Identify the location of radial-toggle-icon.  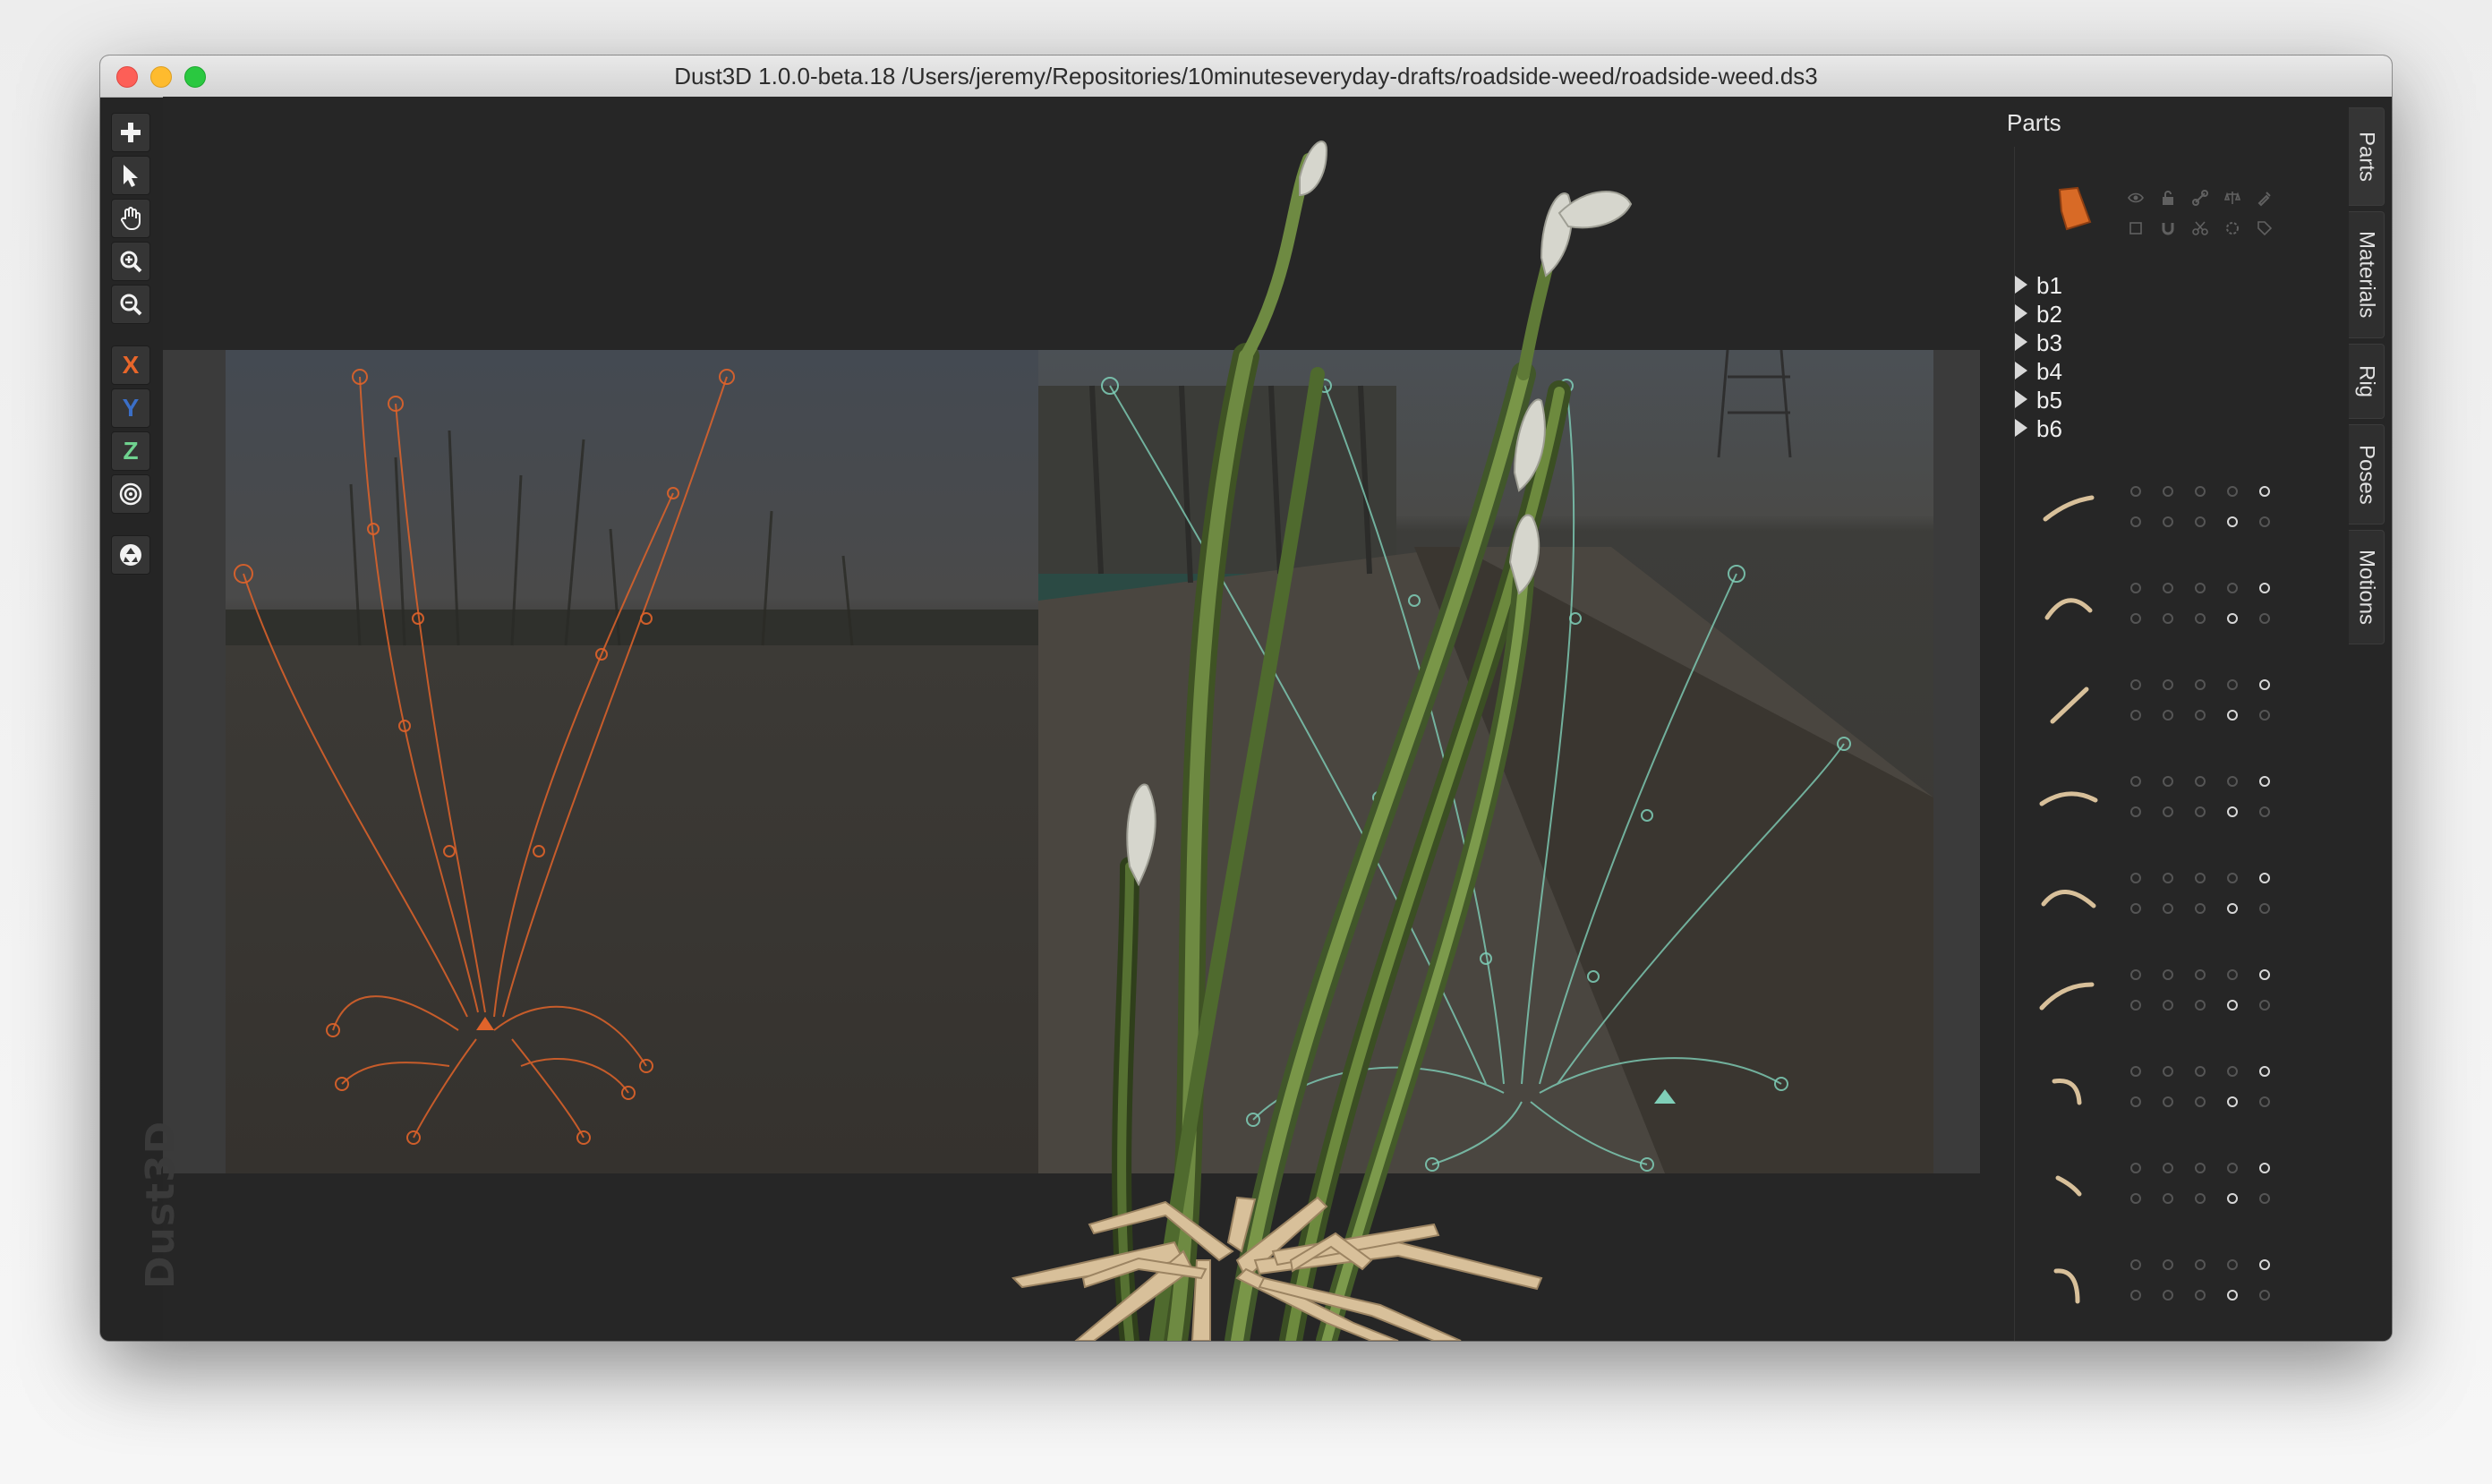
(130, 494).